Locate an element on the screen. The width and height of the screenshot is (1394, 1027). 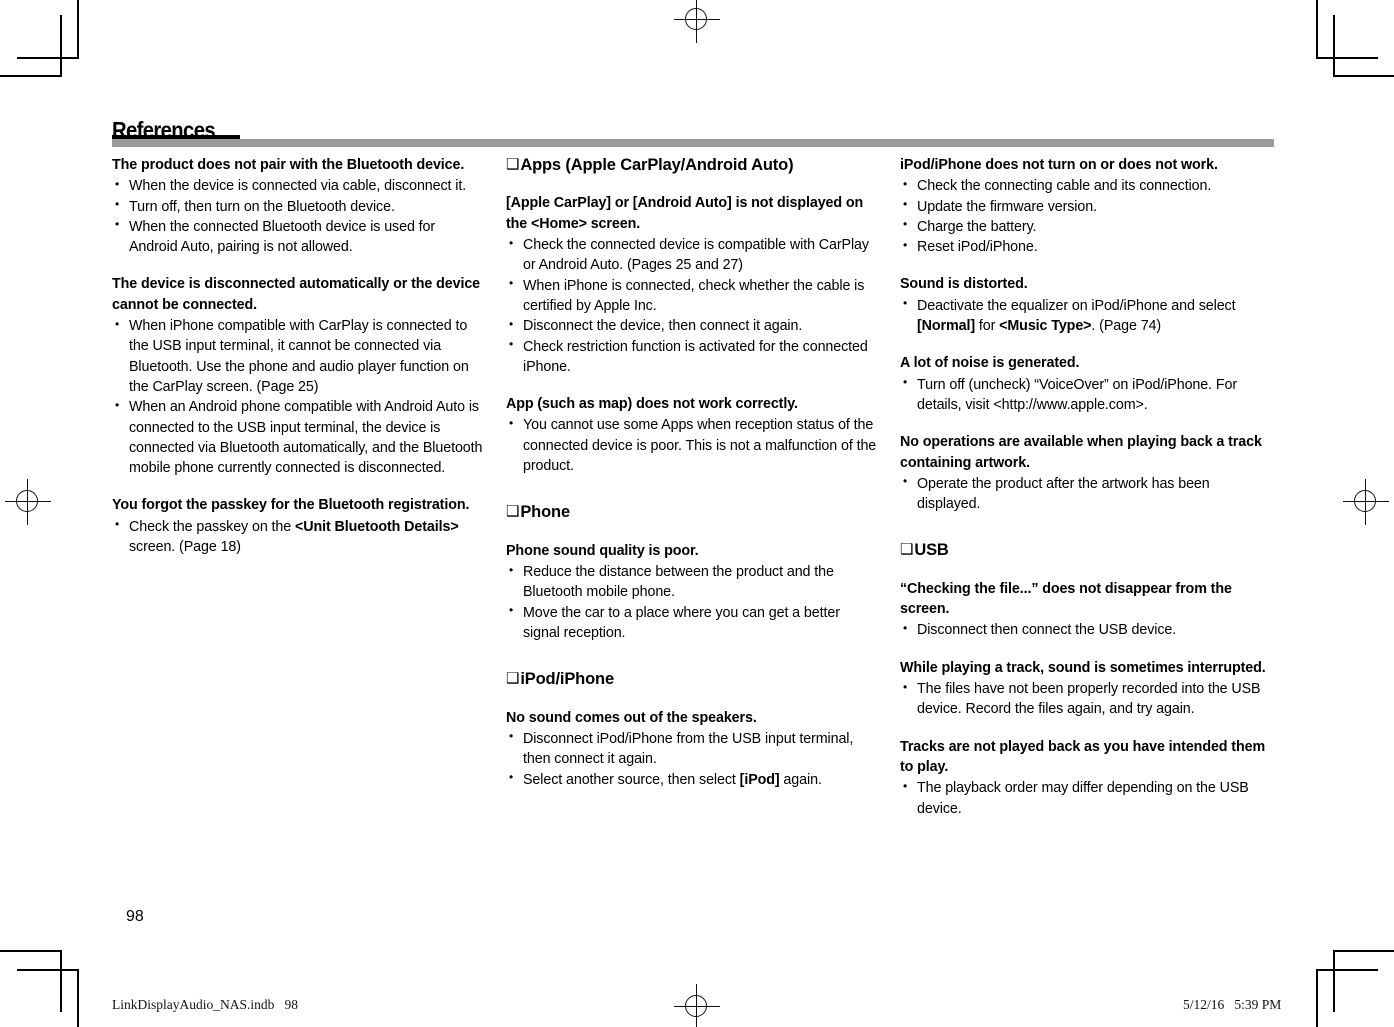
crop-mark-top-left-vertical-outer is located at coordinates (78, 28).